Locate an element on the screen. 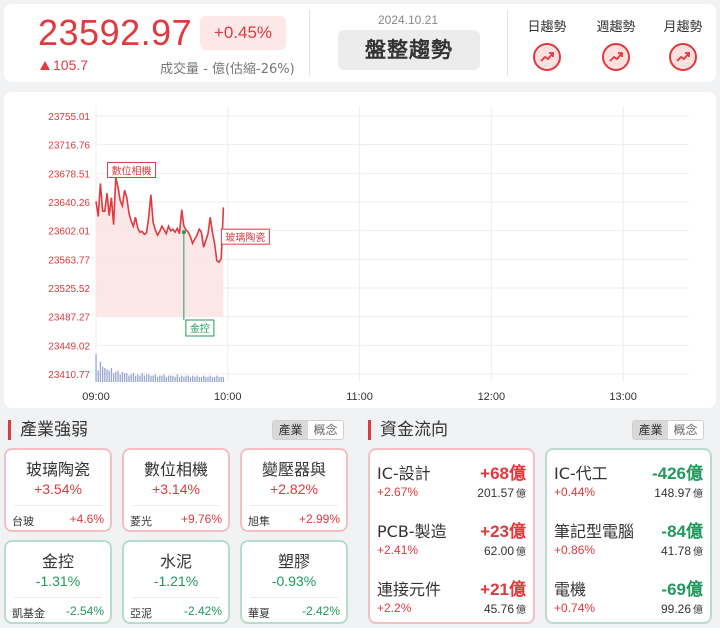  industry-card: 塑膠 -0.93% 華夏 -2.42% is located at coordinates (294, 582).